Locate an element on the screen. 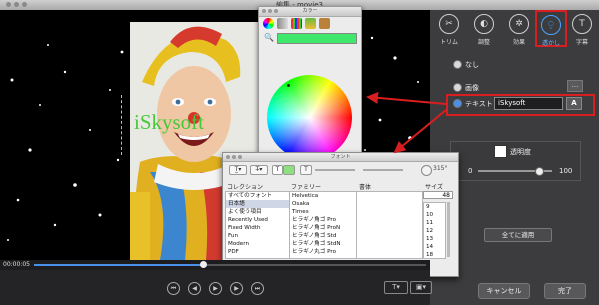 Image resolution: width=599 pixels, height=305 pixels. camera-icon: ▣▾ is located at coordinates (421, 287).